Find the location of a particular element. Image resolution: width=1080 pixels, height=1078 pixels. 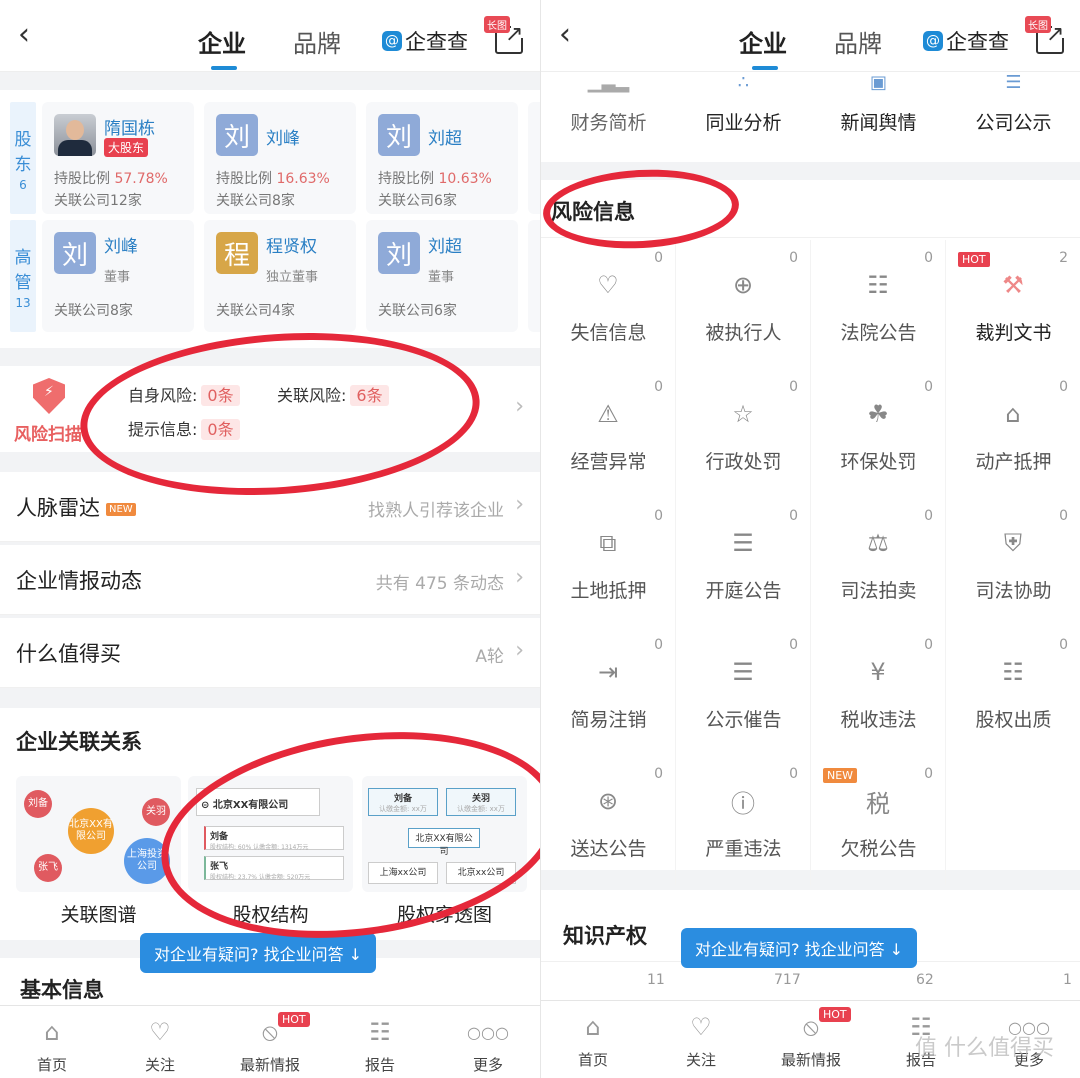

executive-name: 刘超 is located at coordinates (445, 244).